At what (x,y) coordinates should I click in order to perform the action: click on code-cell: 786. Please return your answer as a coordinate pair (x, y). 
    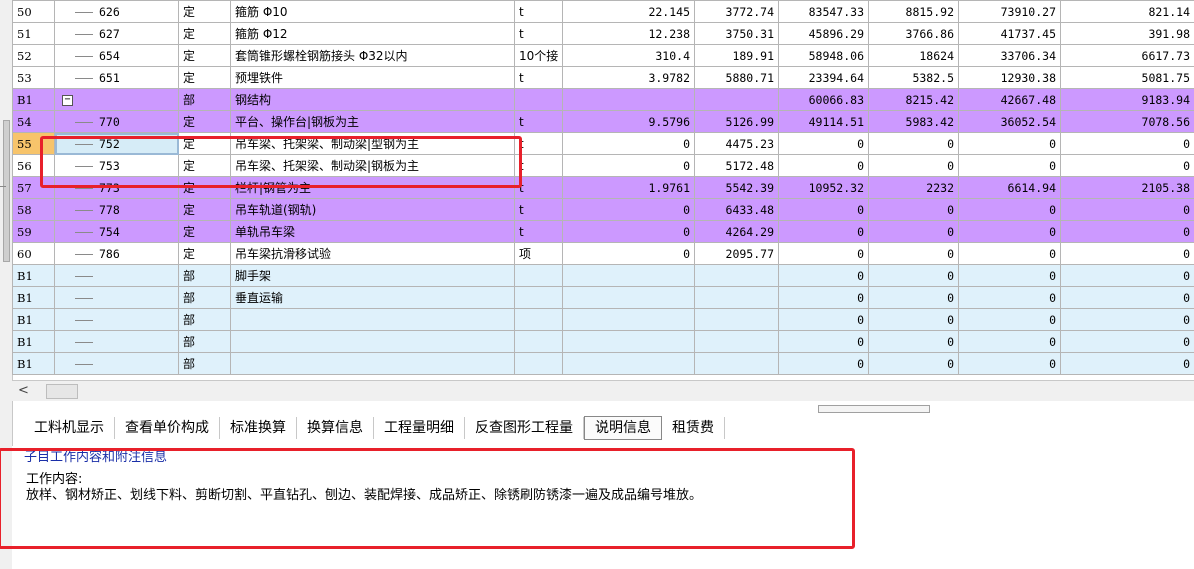
    Looking at the image, I should click on (116, 253).